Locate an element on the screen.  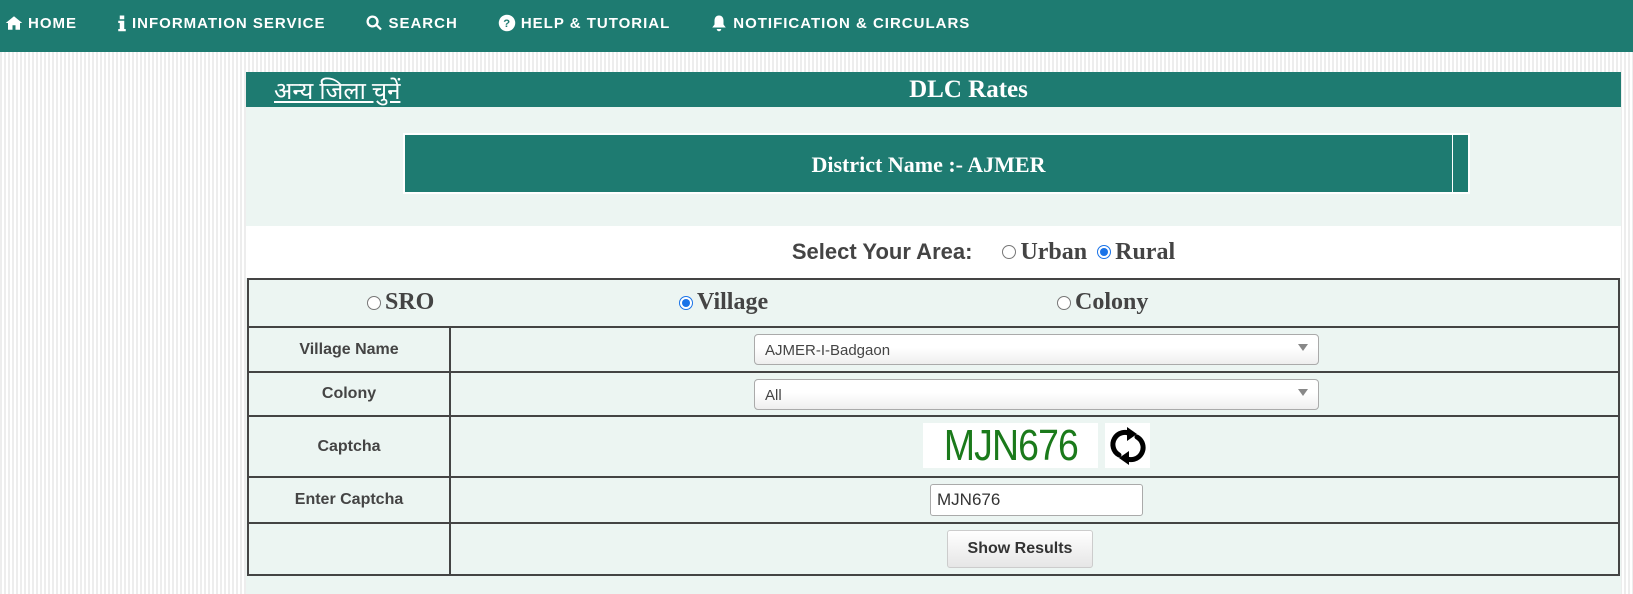
village-name-cell: AJMER-I-Badgaon is located at coordinates (1034, 349).